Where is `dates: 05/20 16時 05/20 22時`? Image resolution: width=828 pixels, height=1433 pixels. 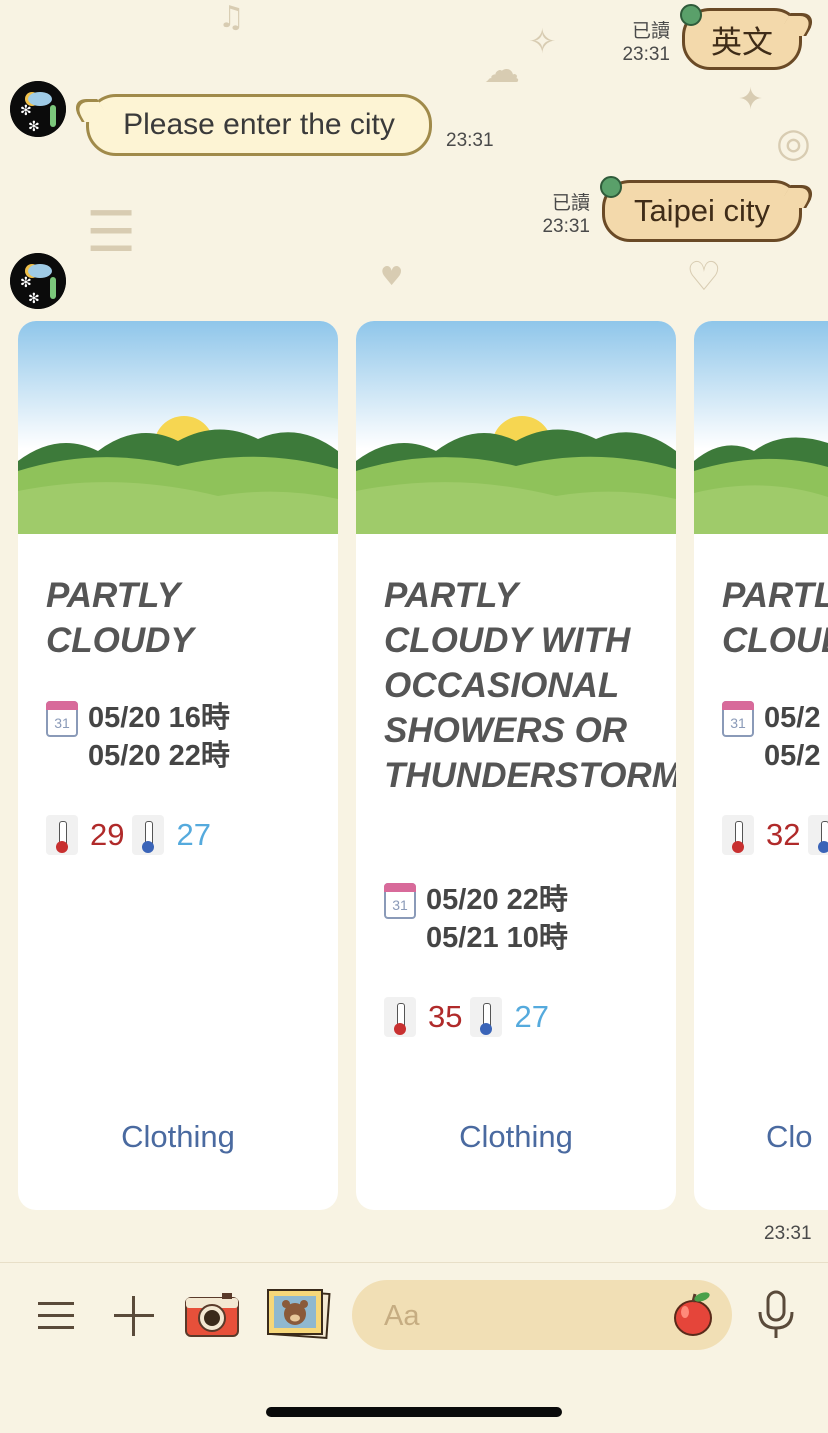 dates: 05/20 16時 05/20 22時 is located at coordinates (159, 737).